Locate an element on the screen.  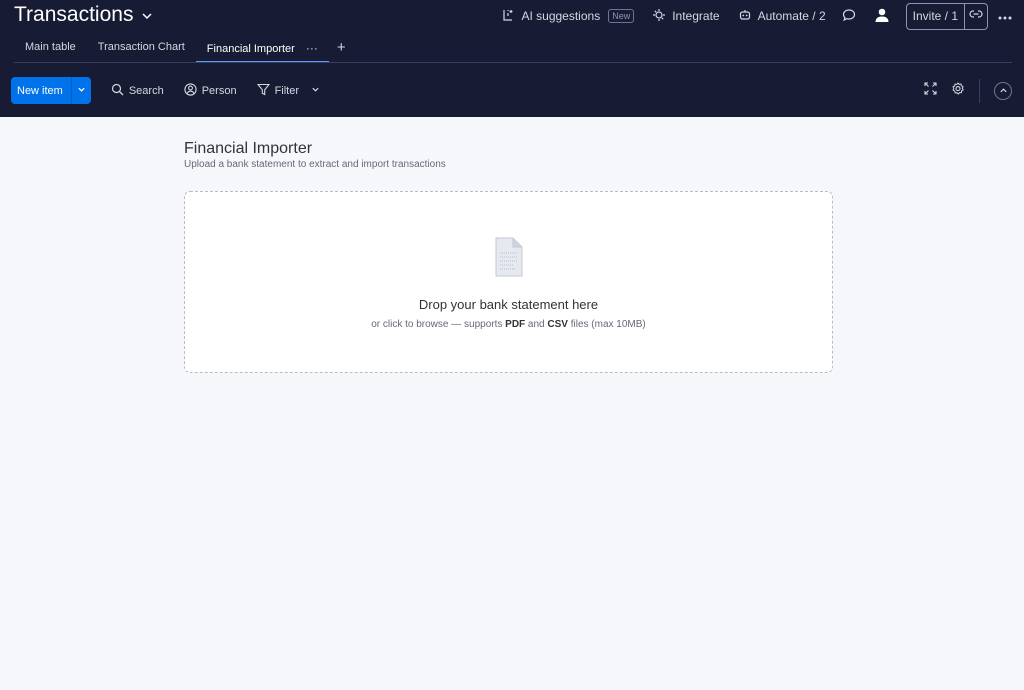
new-badge: New is located at coordinates (621, 16).